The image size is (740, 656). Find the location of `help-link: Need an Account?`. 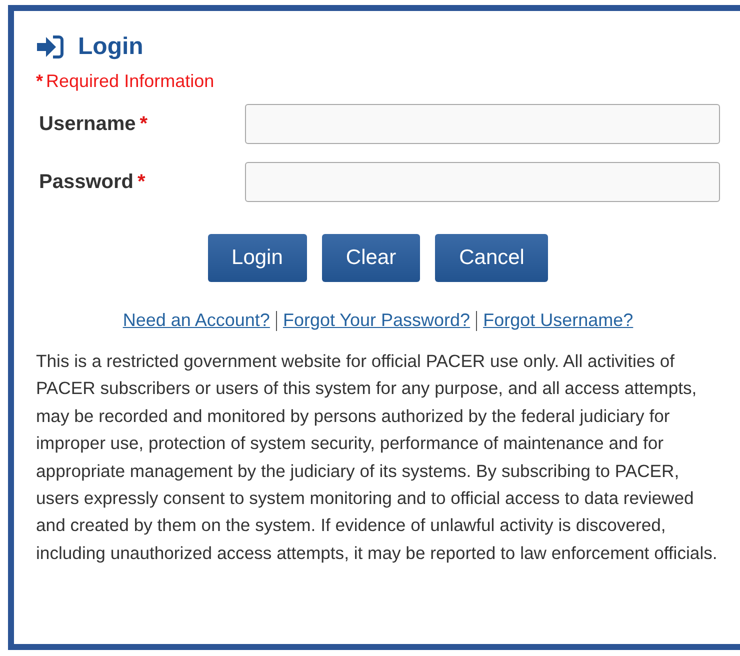

help-link: Need an Account? is located at coordinates (196, 320).